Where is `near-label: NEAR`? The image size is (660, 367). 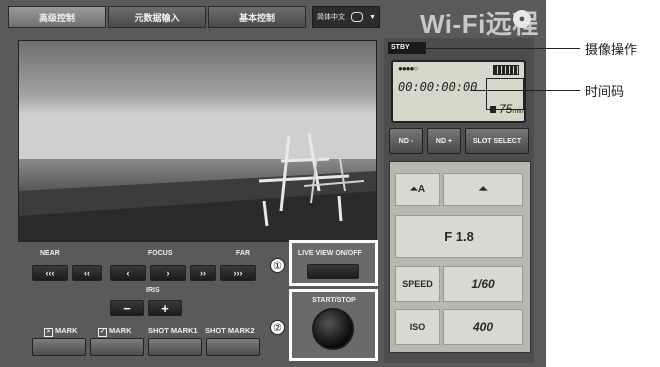 near-label: NEAR is located at coordinates (50, 253).